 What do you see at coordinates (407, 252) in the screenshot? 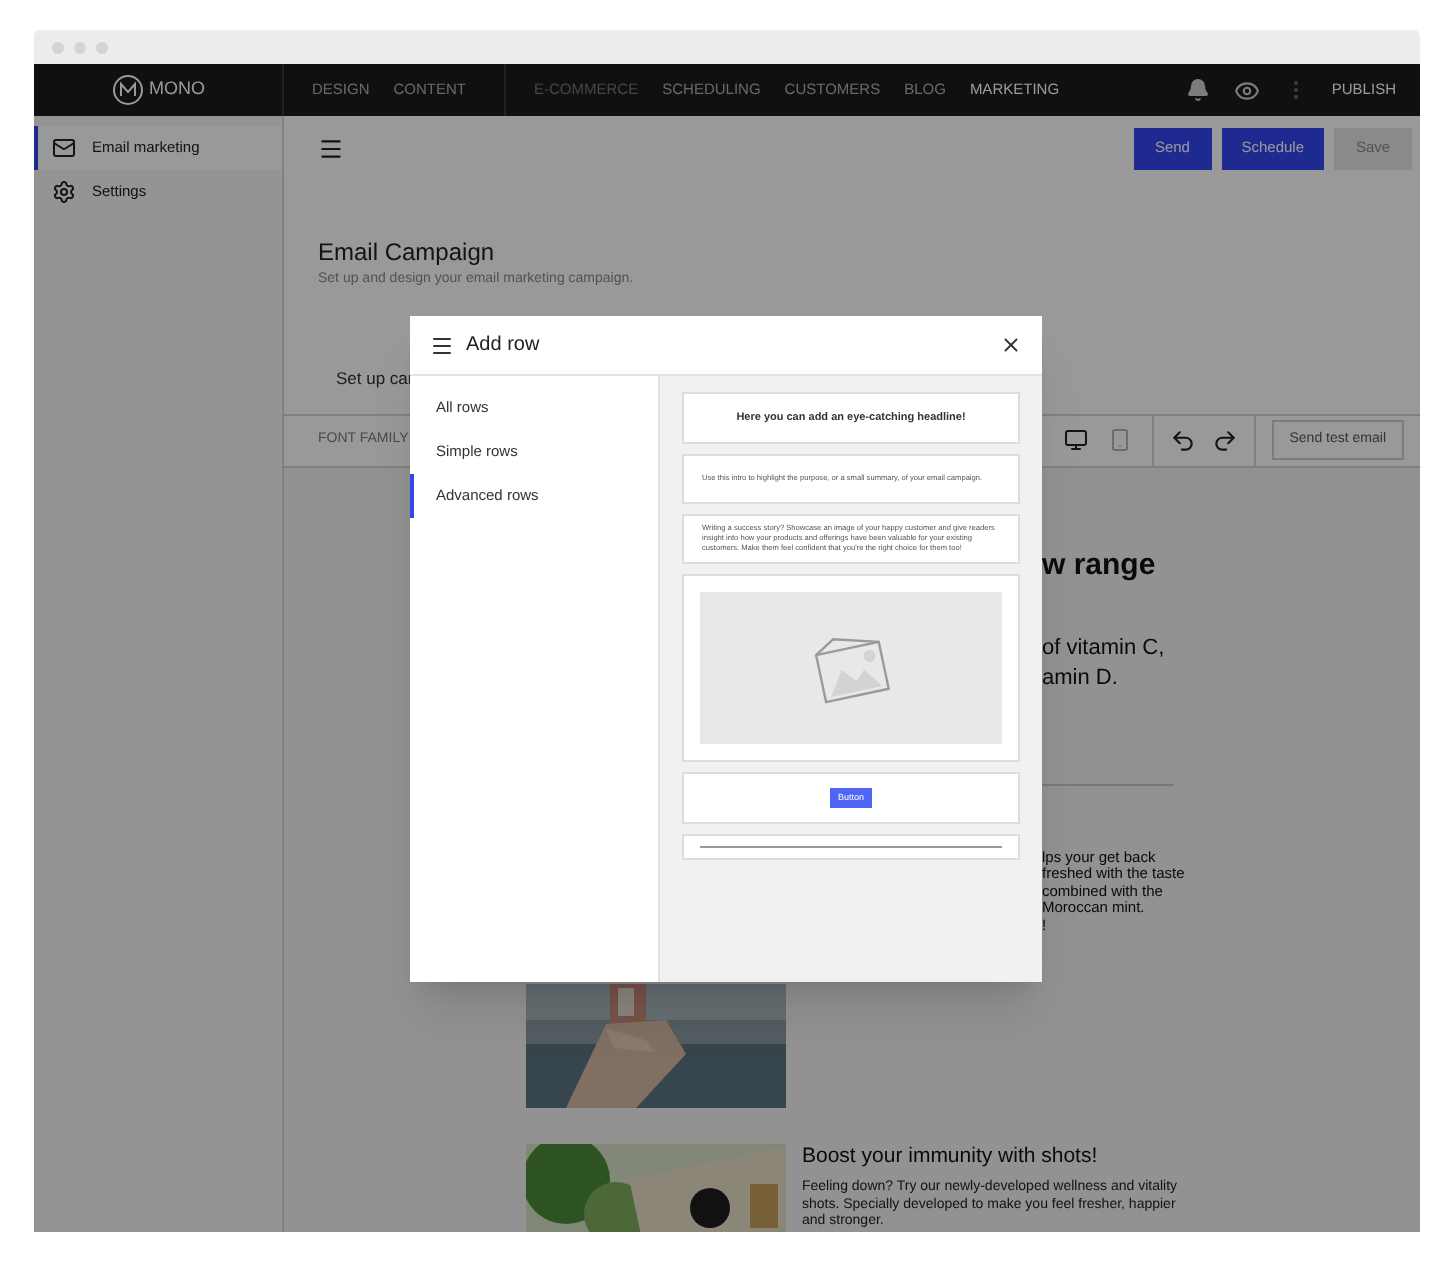
I see `page-title: Email Campaign` at bounding box center [407, 252].